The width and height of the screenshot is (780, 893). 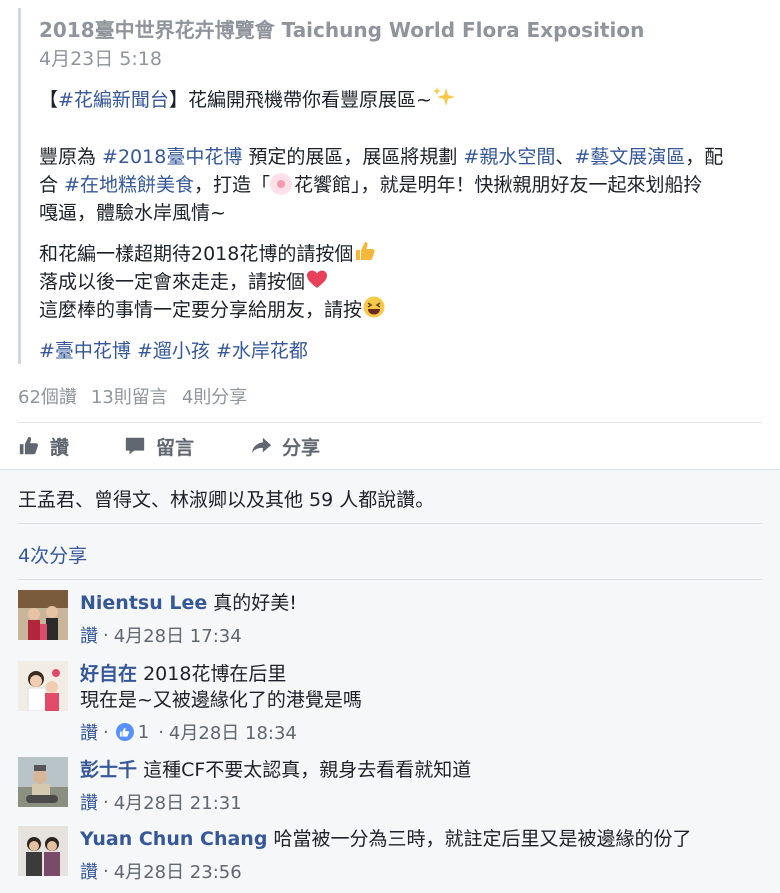 I want to click on reaction-count-value: 1, so click(x=143, y=732).